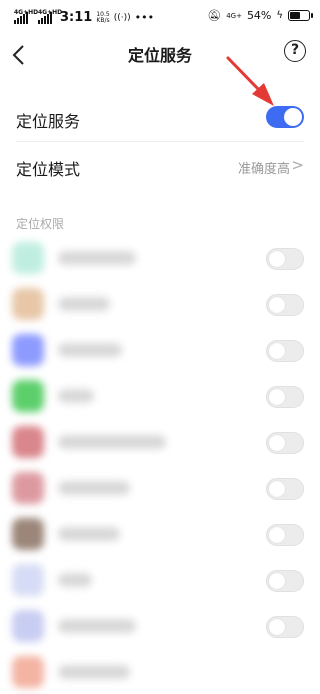  I want to click on page-title: 定位服务, so click(159, 55).